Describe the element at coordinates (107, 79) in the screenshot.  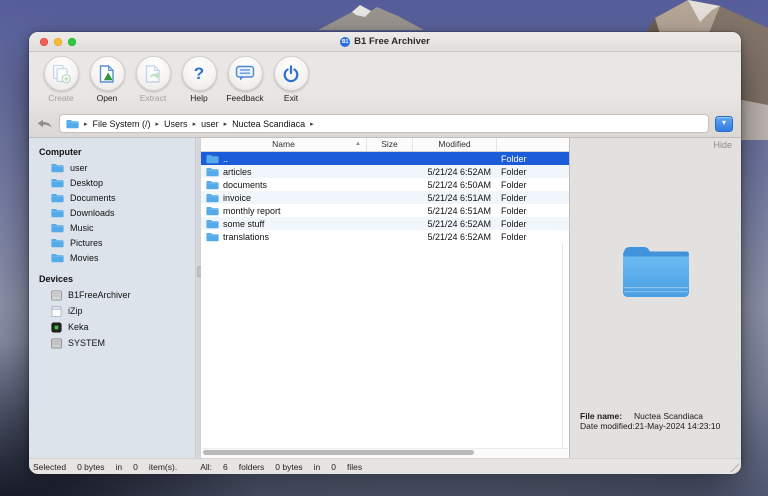
I see `open-button: Open` at that location.